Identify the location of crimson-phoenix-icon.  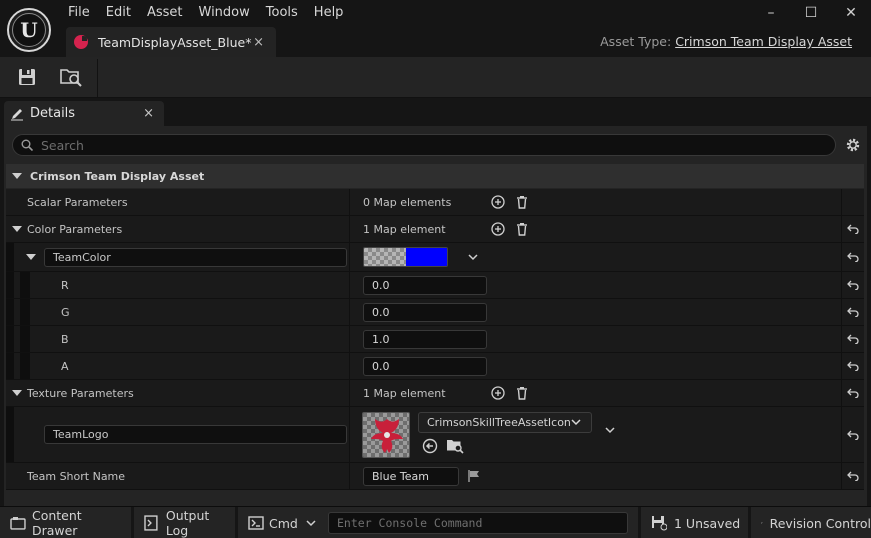
(386, 435).